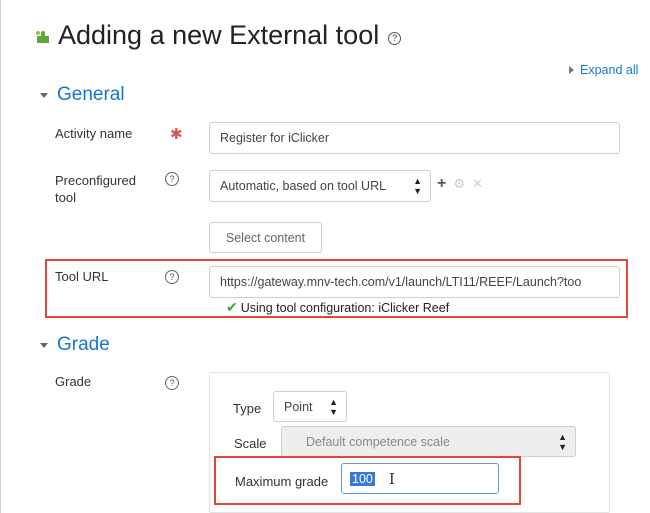  What do you see at coordinates (91, 94) in the screenshot?
I see `section-general-title: General` at bounding box center [91, 94].